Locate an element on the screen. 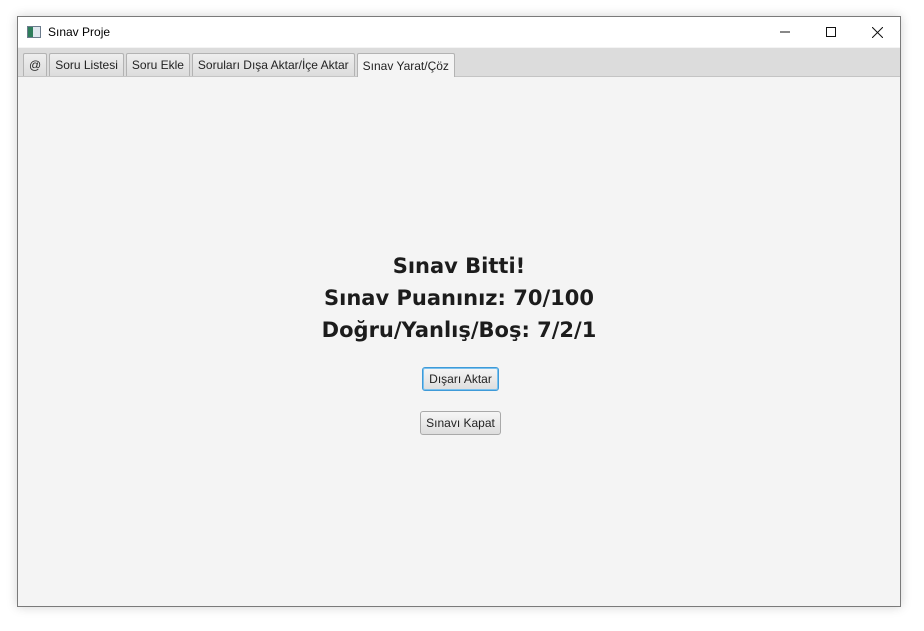  minimize-icon is located at coordinates (785, 32).